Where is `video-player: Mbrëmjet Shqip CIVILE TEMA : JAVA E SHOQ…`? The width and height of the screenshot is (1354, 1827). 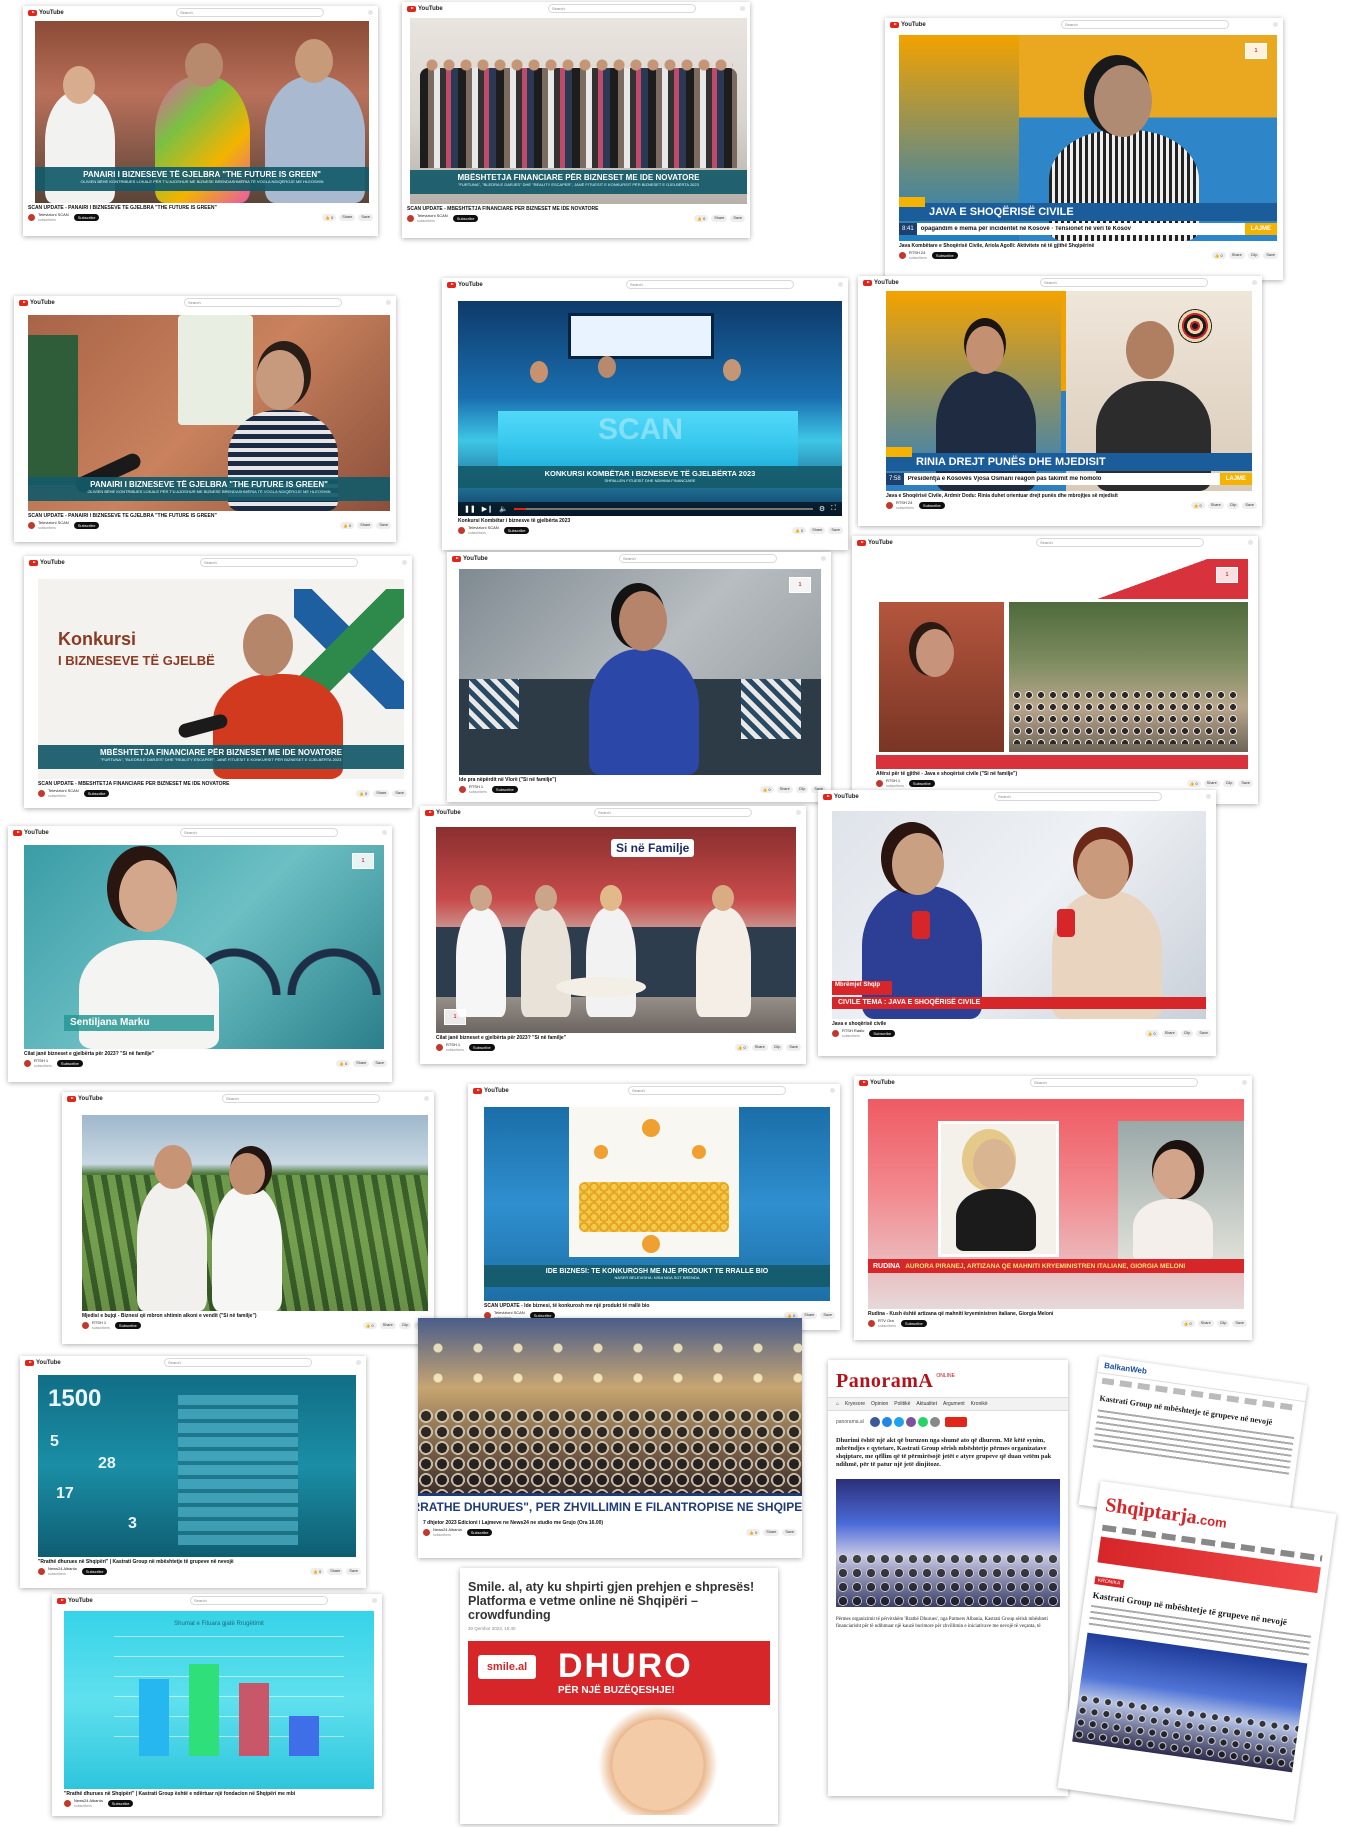
video-player: Mbrëmjet Shqip CIVILE TEMA : JAVA E SHOQ… is located at coordinates (1019, 915).